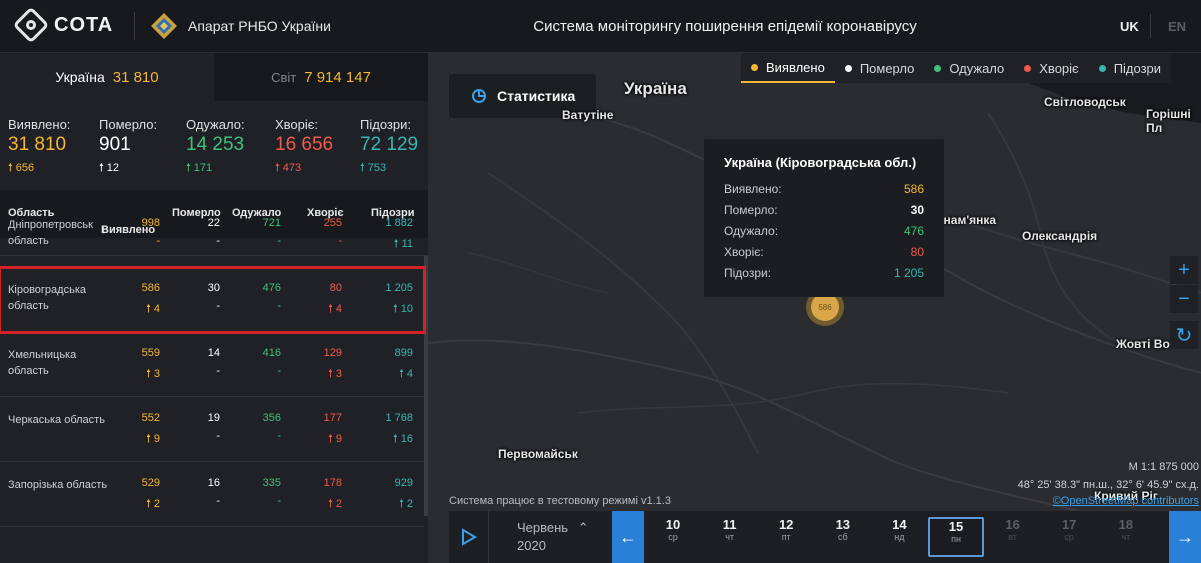  I want to click on cell-sick: 255, so click(332, 223).